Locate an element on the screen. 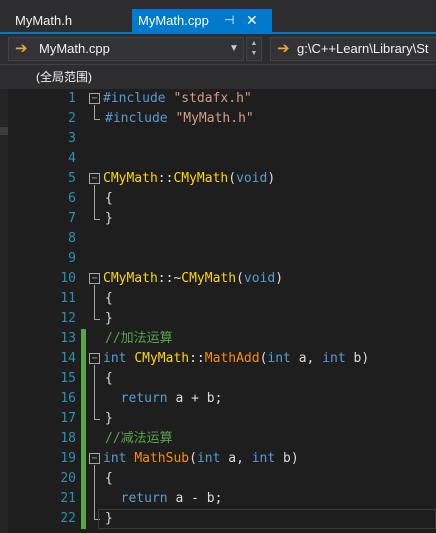 The height and width of the screenshot is (533, 436). path-dropdown-value: g:\C++Learn\Library\St is located at coordinates (363, 48).